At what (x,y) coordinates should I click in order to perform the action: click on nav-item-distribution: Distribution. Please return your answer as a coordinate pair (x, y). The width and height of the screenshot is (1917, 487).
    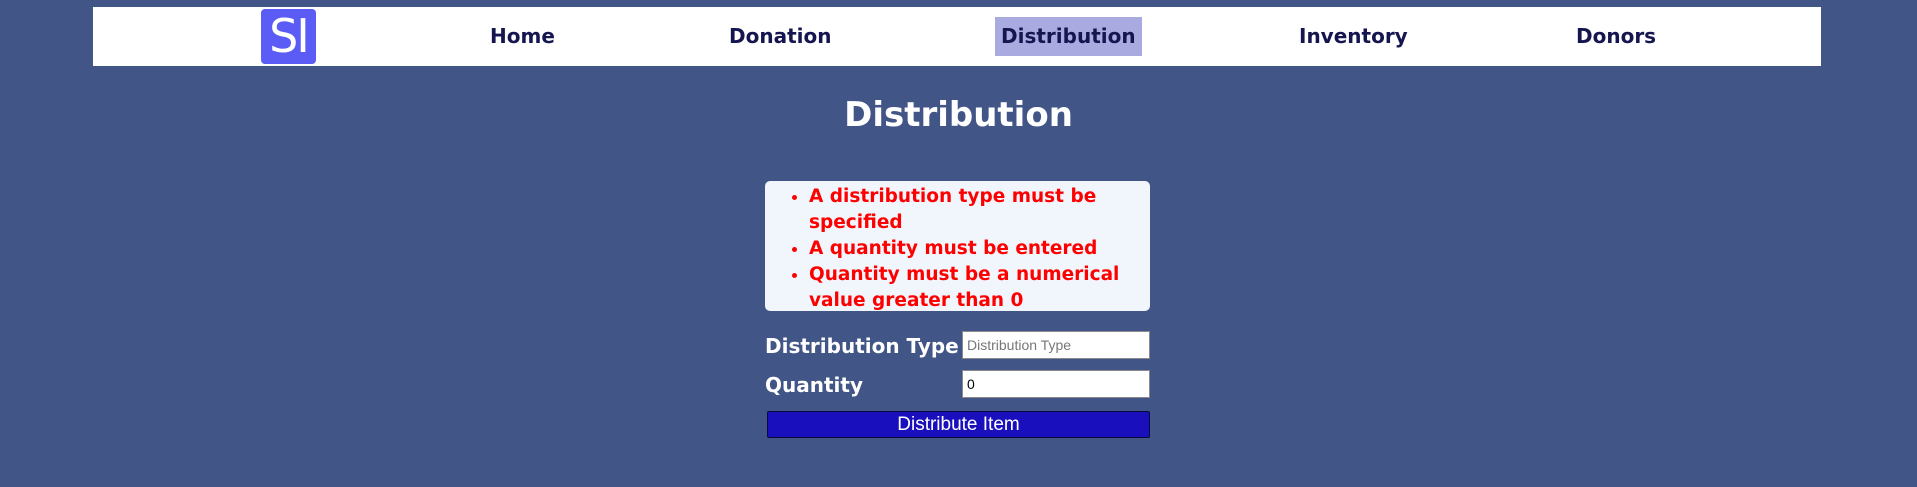
    Looking at the image, I should click on (1068, 36).